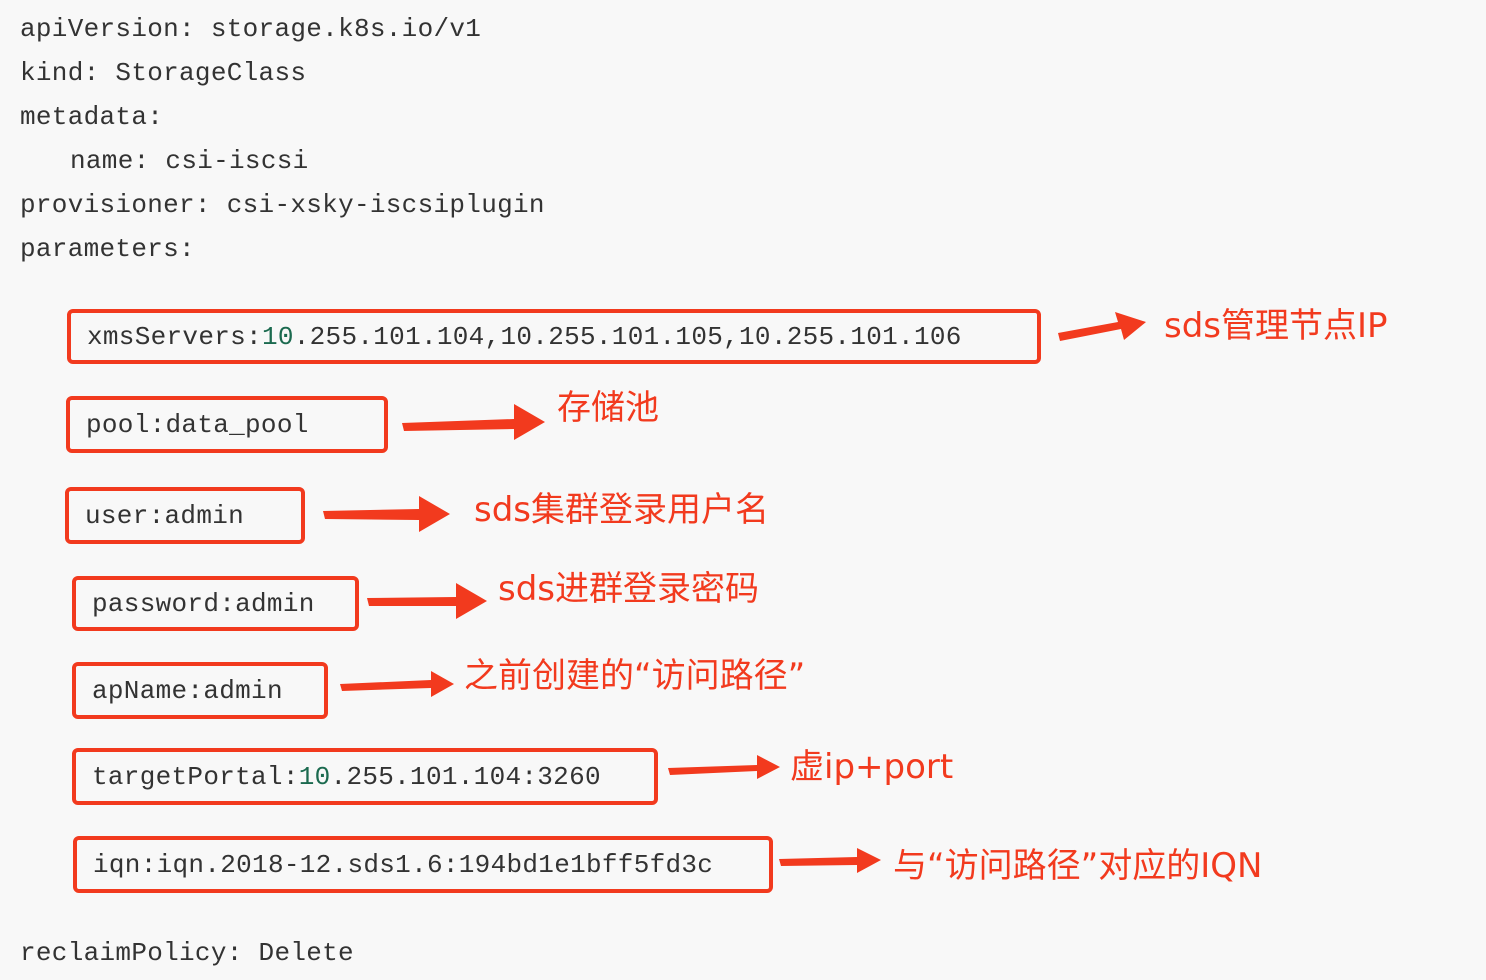 The width and height of the screenshot is (1486, 980). What do you see at coordinates (724, 767) in the screenshot?
I see `arrow-targetportal-icon` at bounding box center [724, 767].